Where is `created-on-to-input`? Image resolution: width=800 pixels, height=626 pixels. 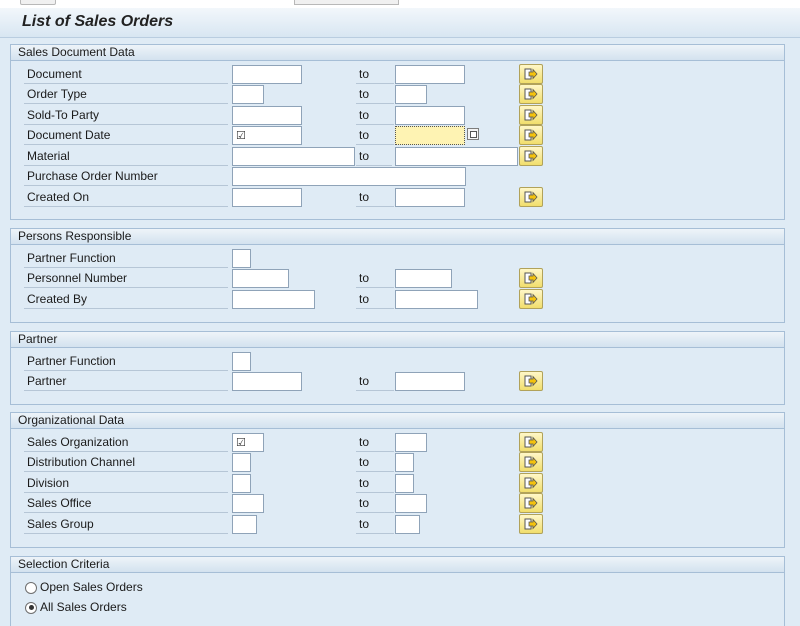 created-on-to-input is located at coordinates (430, 197).